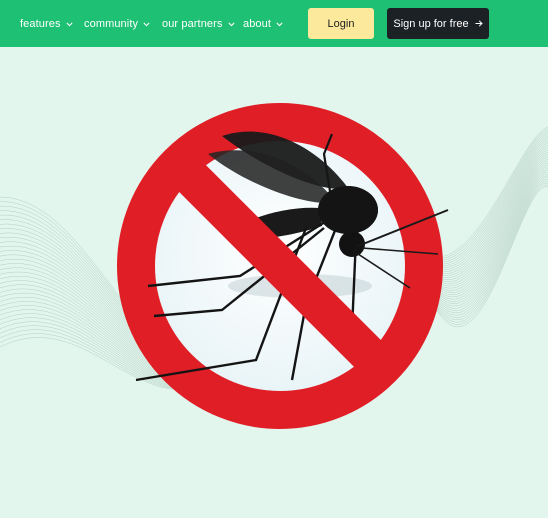  I want to click on signup-button: Sign up for free, so click(438, 23).